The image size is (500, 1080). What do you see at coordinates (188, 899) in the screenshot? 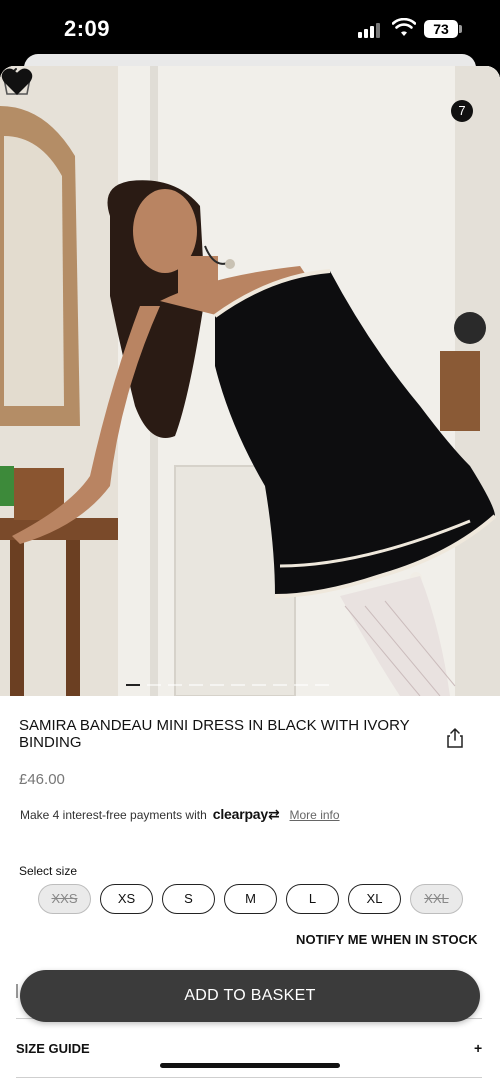
I see `size-option-s: S` at bounding box center [188, 899].